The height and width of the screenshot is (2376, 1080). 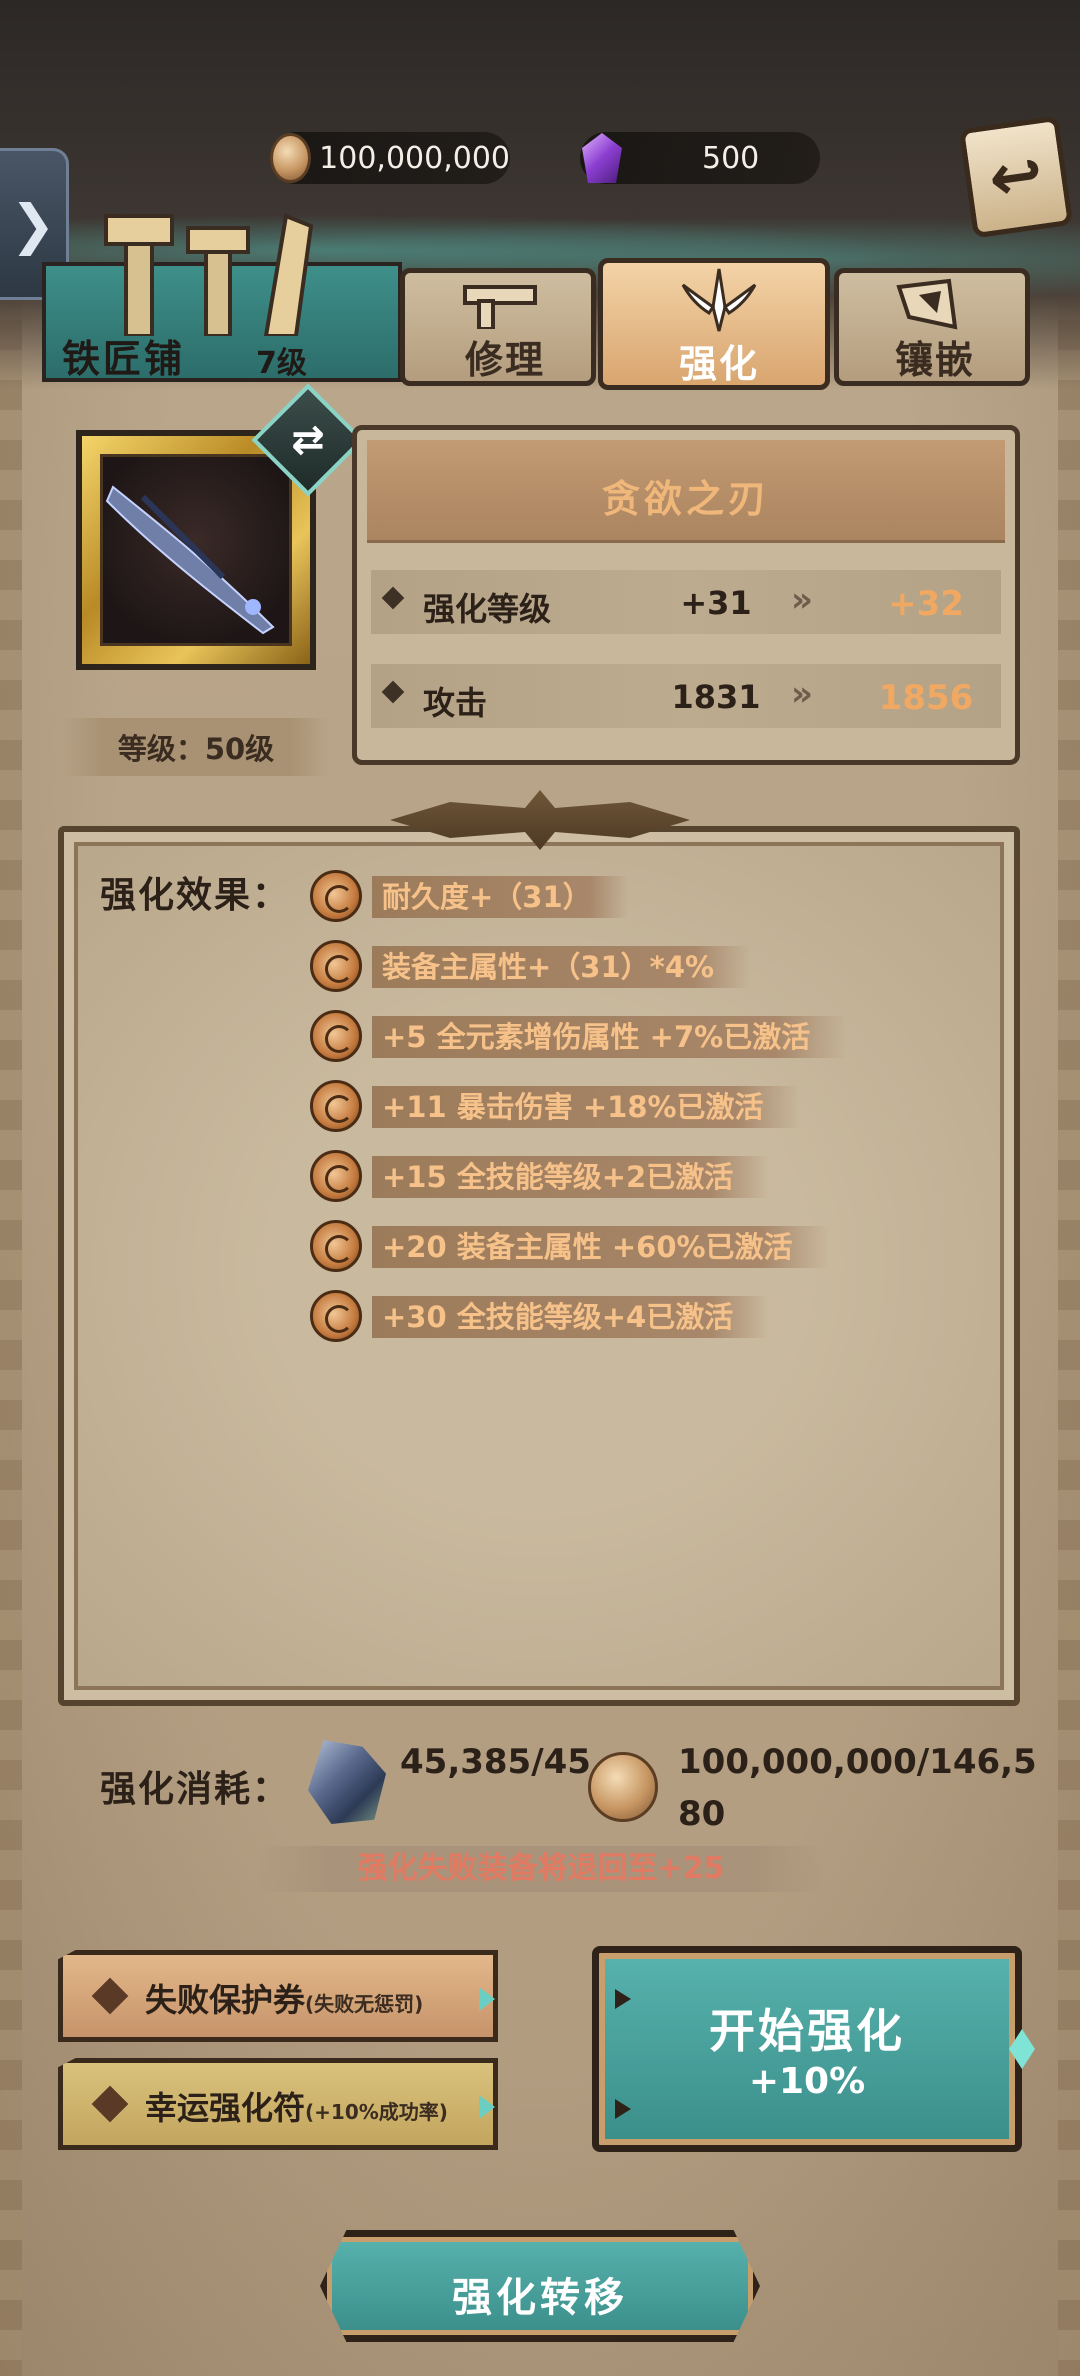 What do you see at coordinates (571, 1317) in the screenshot?
I see `effect-text: +30 全技能等级+4已激活` at bounding box center [571, 1317].